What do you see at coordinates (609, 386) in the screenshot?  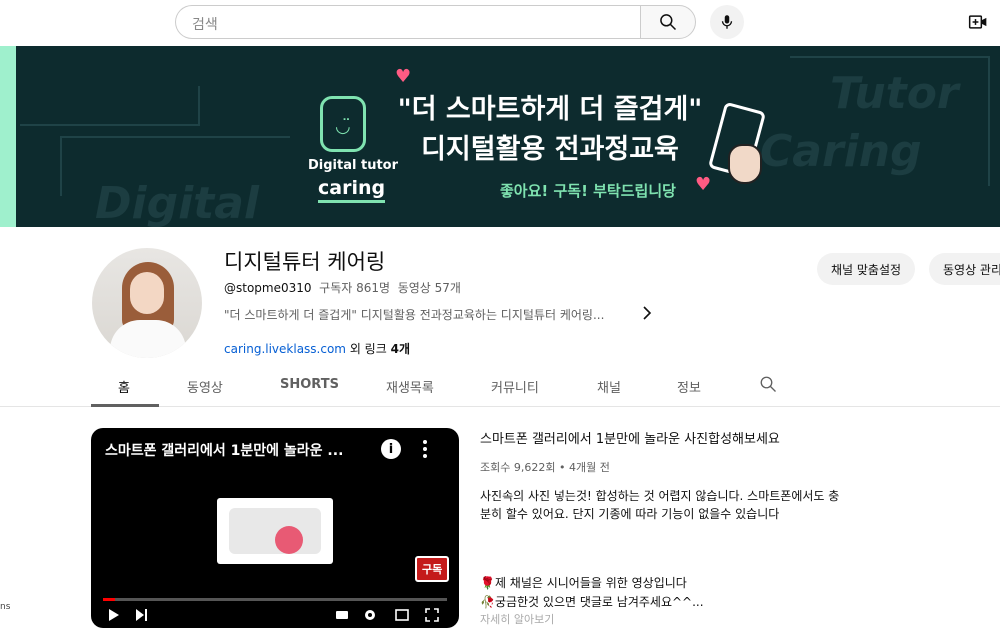 I see `tab-channels: 채널` at bounding box center [609, 386].